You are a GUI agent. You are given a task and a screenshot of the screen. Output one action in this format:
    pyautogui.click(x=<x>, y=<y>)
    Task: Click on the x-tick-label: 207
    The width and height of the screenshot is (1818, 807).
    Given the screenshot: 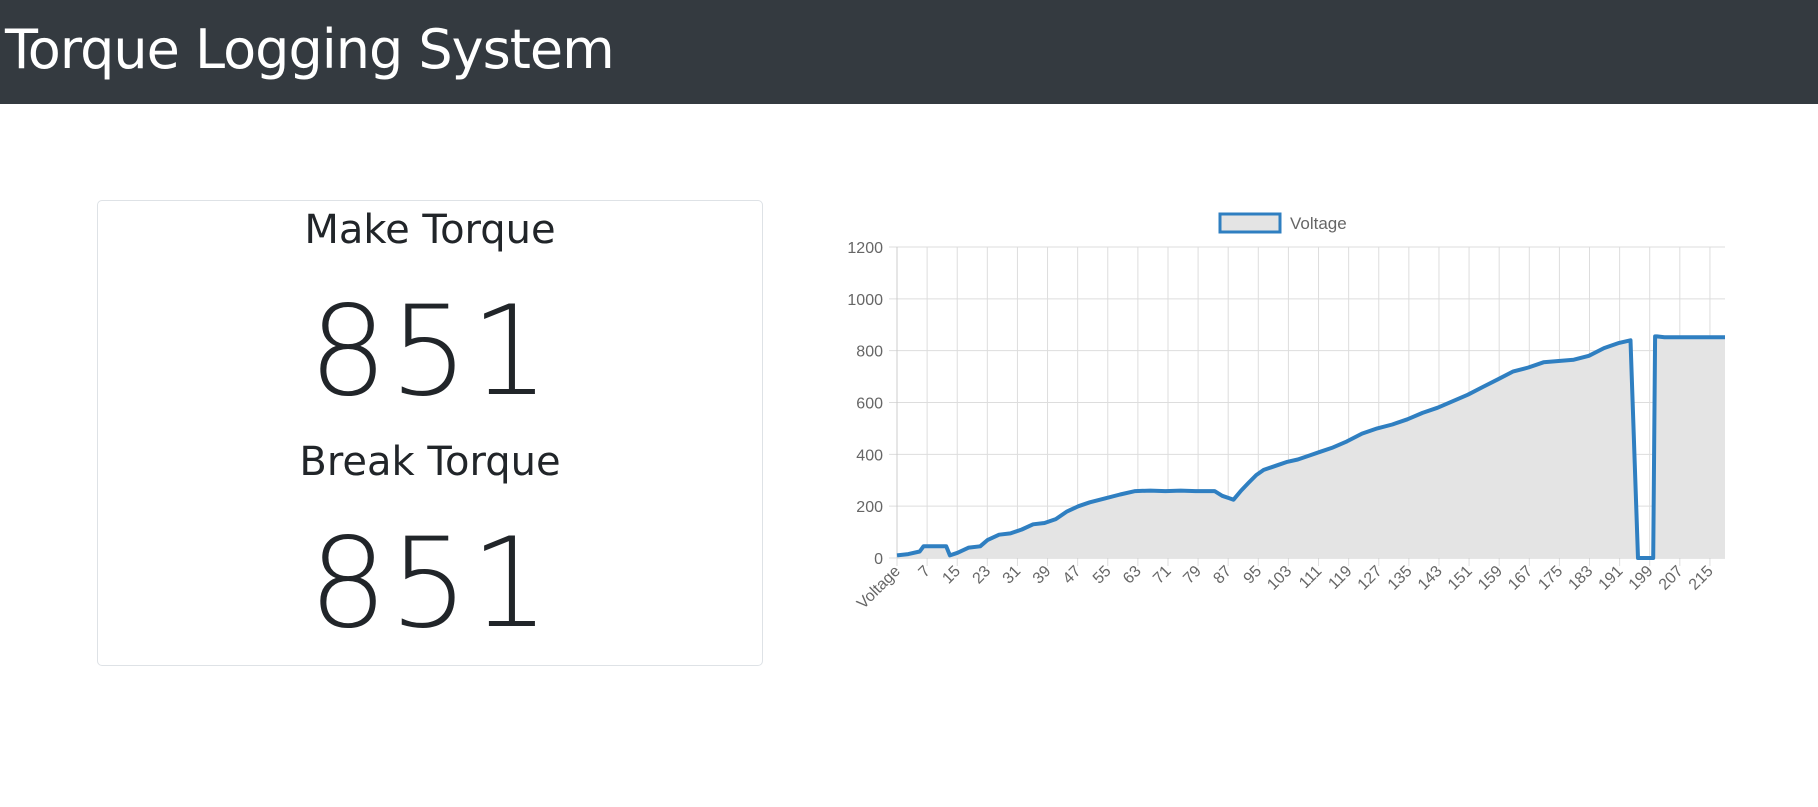 What is the action you would take?
    pyautogui.click(x=1671, y=578)
    